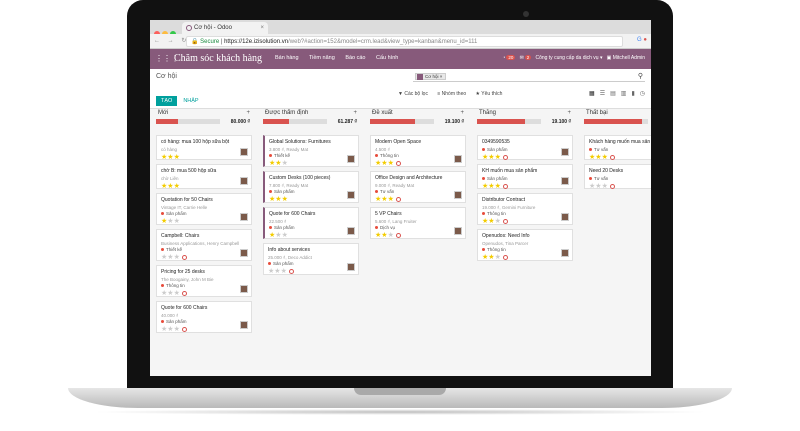  Describe the element at coordinates (322, 58) in the screenshot. I see `menu-leads: Tiềm năng` at that location.